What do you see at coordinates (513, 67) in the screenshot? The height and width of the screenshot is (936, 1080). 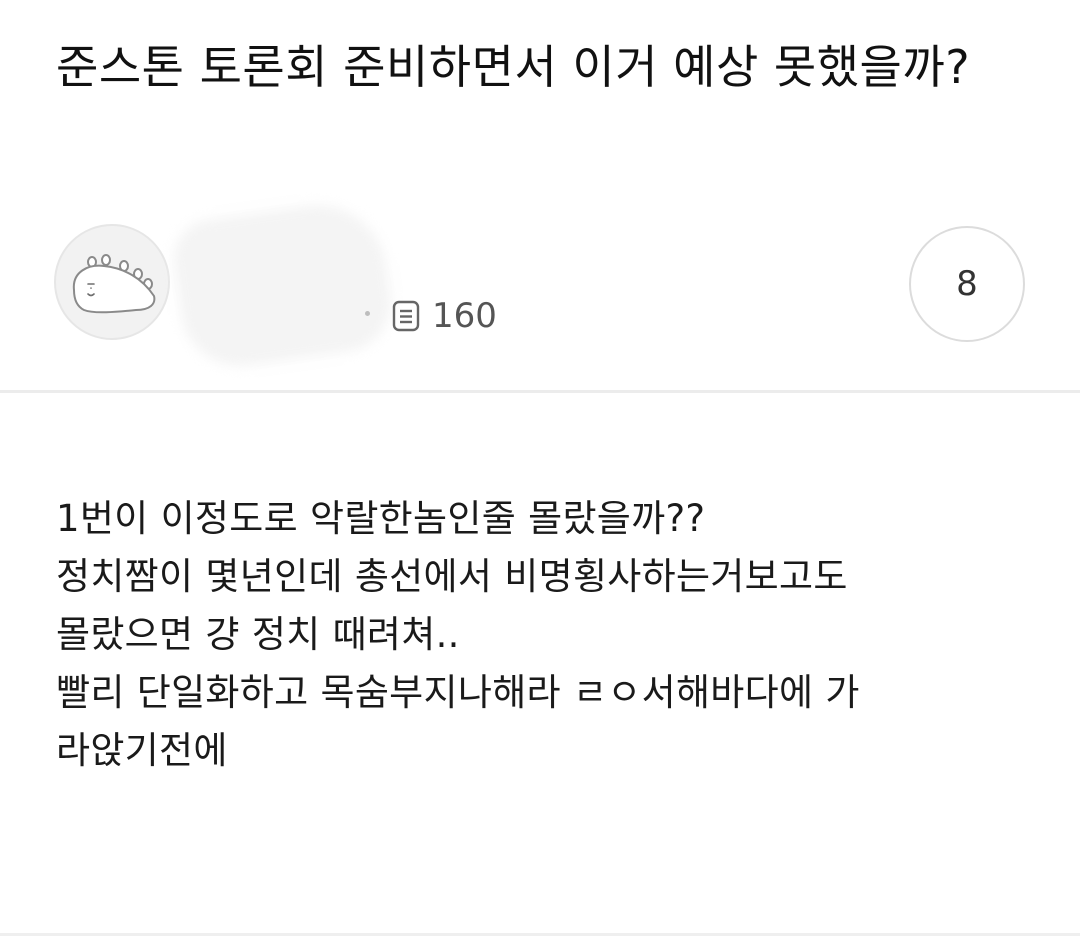 I see `post-title: 준스톤 토론회 준비하면서 이거 예상 못했을까?` at bounding box center [513, 67].